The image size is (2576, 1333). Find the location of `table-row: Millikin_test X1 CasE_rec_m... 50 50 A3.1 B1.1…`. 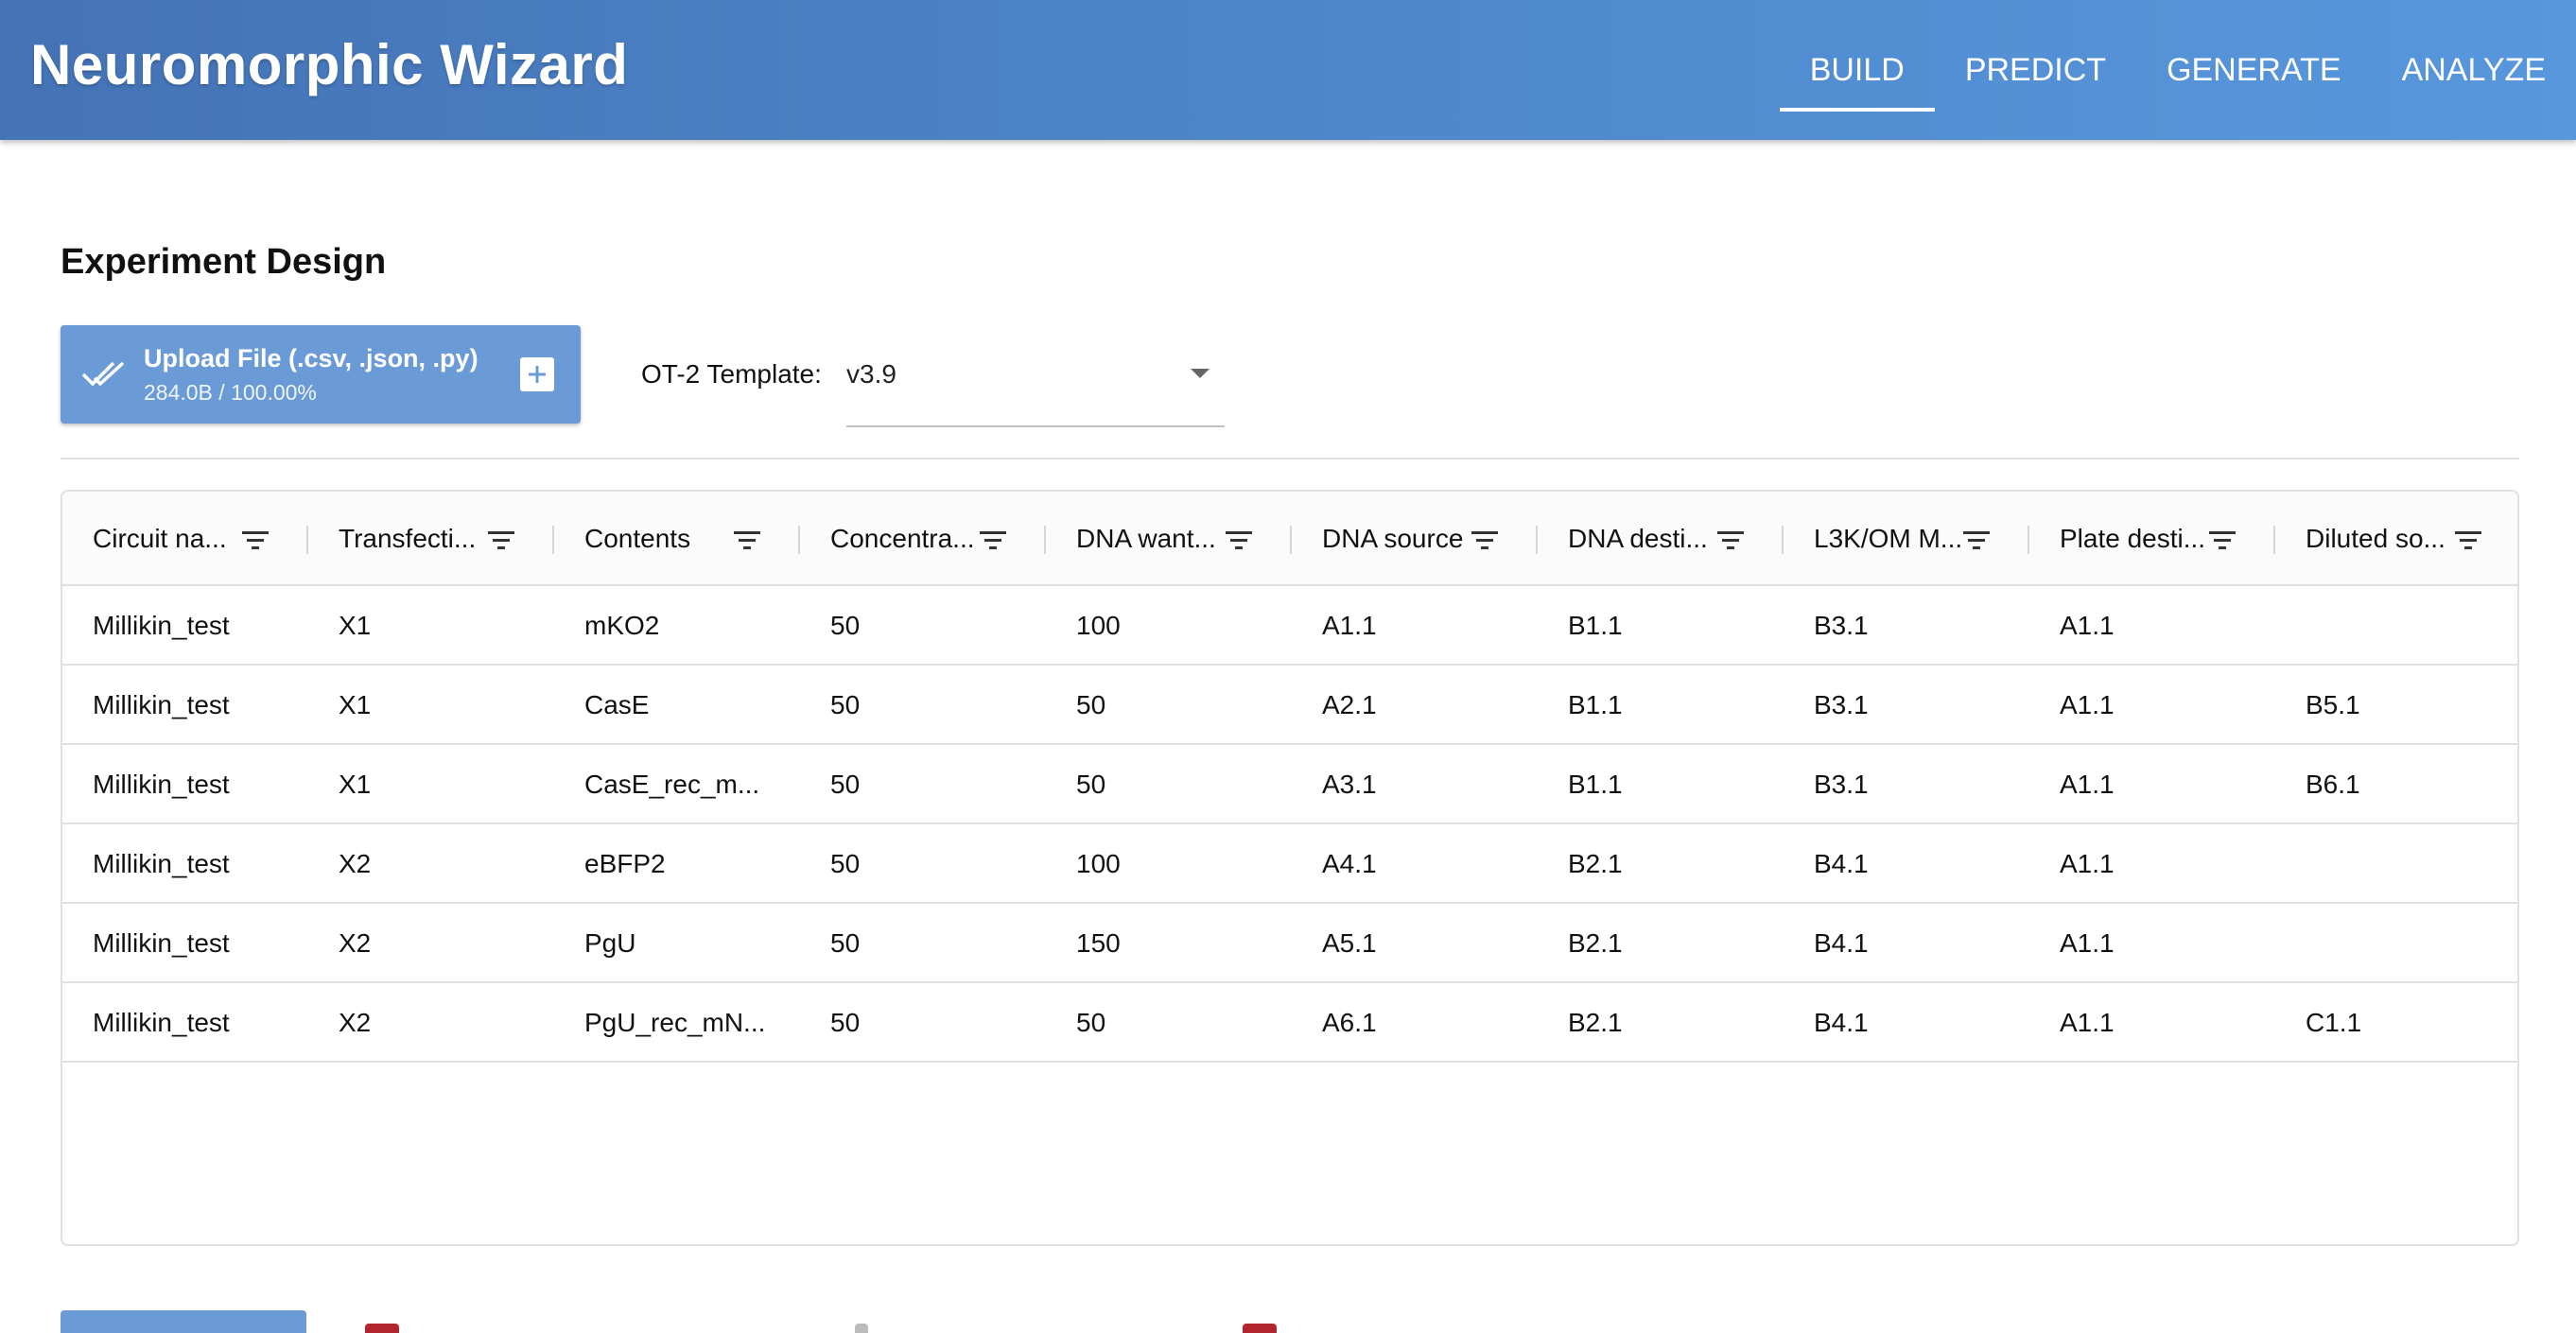

table-row: Millikin_test X1 CasE_rec_m... 50 50 A3.1 B1.1… is located at coordinates (1289, 784).